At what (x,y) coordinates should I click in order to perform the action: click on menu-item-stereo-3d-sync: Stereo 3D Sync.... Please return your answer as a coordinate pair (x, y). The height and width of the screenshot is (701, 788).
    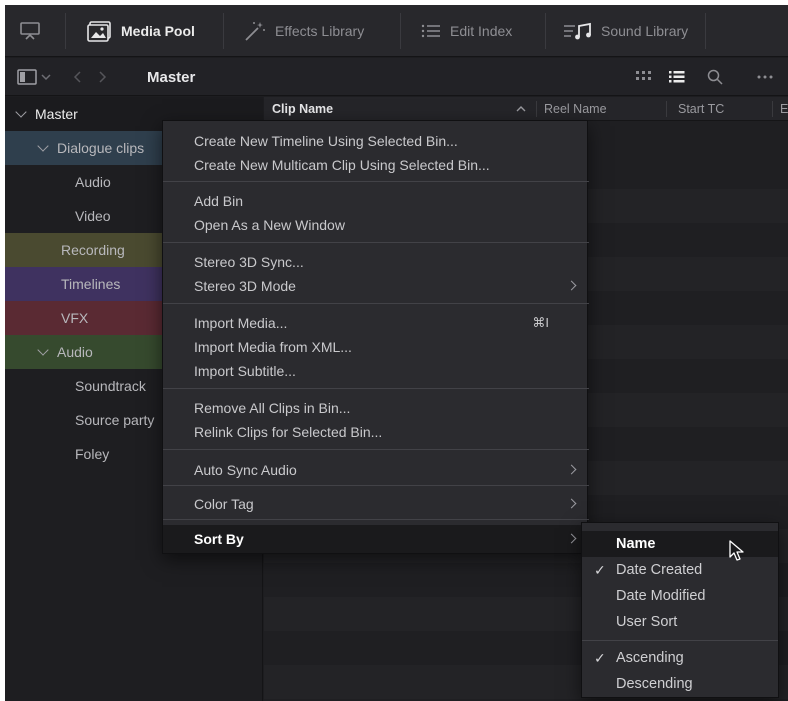
    Looking at the image, I should click on (376, 262).